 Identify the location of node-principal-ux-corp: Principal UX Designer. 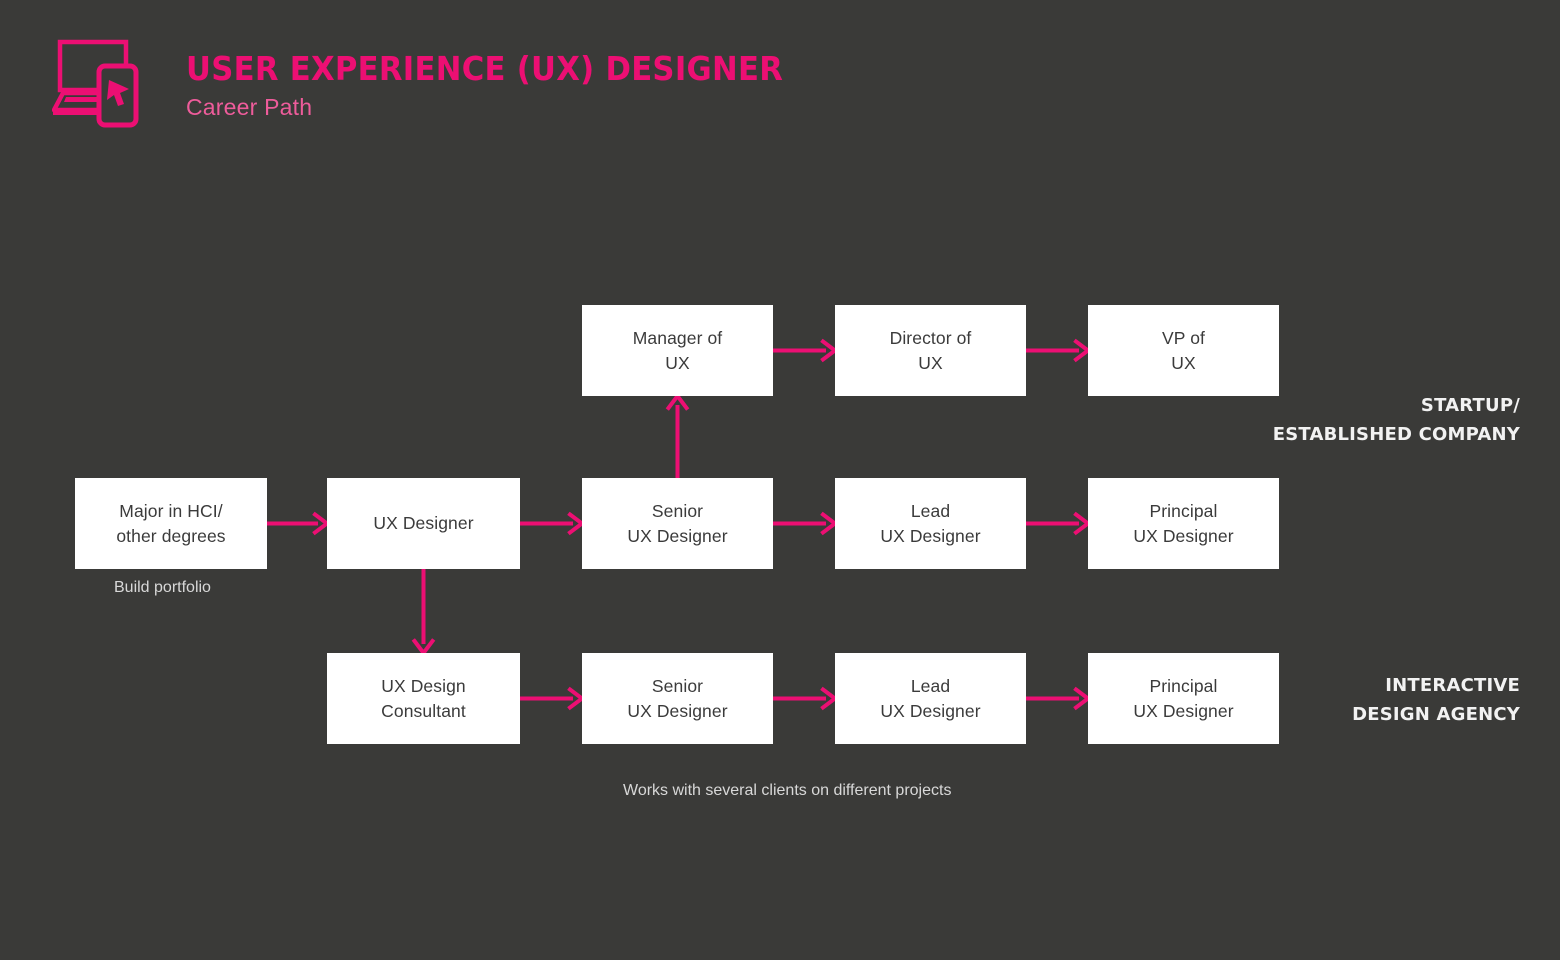
(1183, 523).